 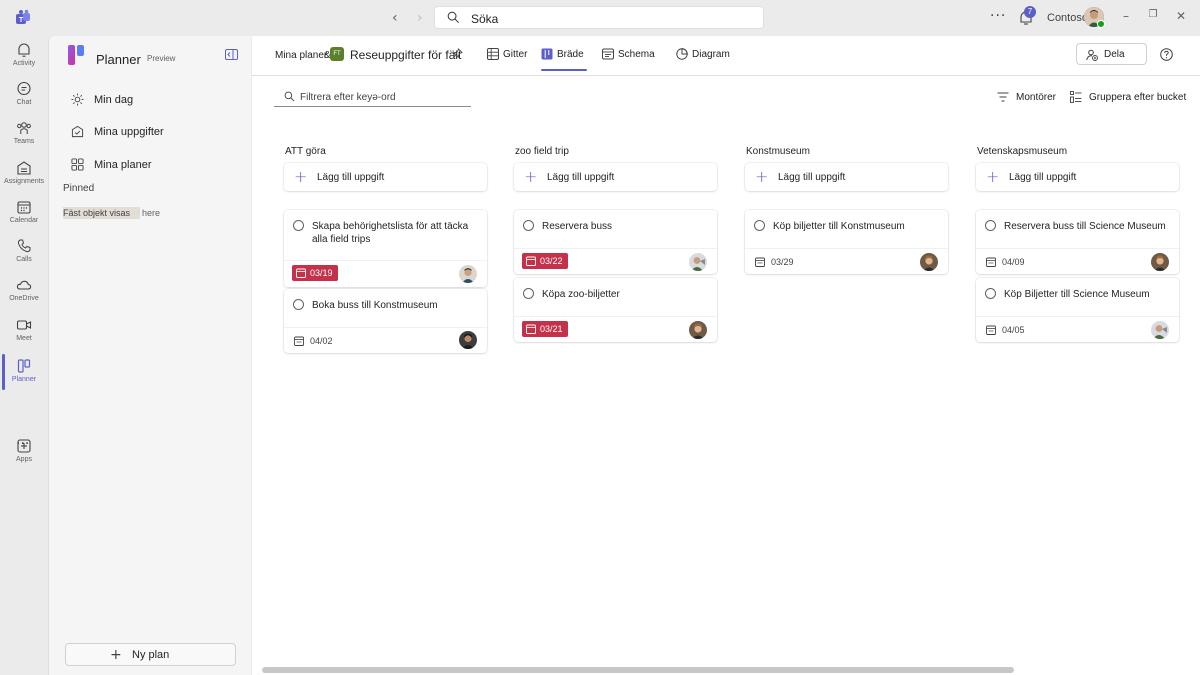 I want to click on pinned-note-text: Fäst objekt visas, so click(x=102, y=213).